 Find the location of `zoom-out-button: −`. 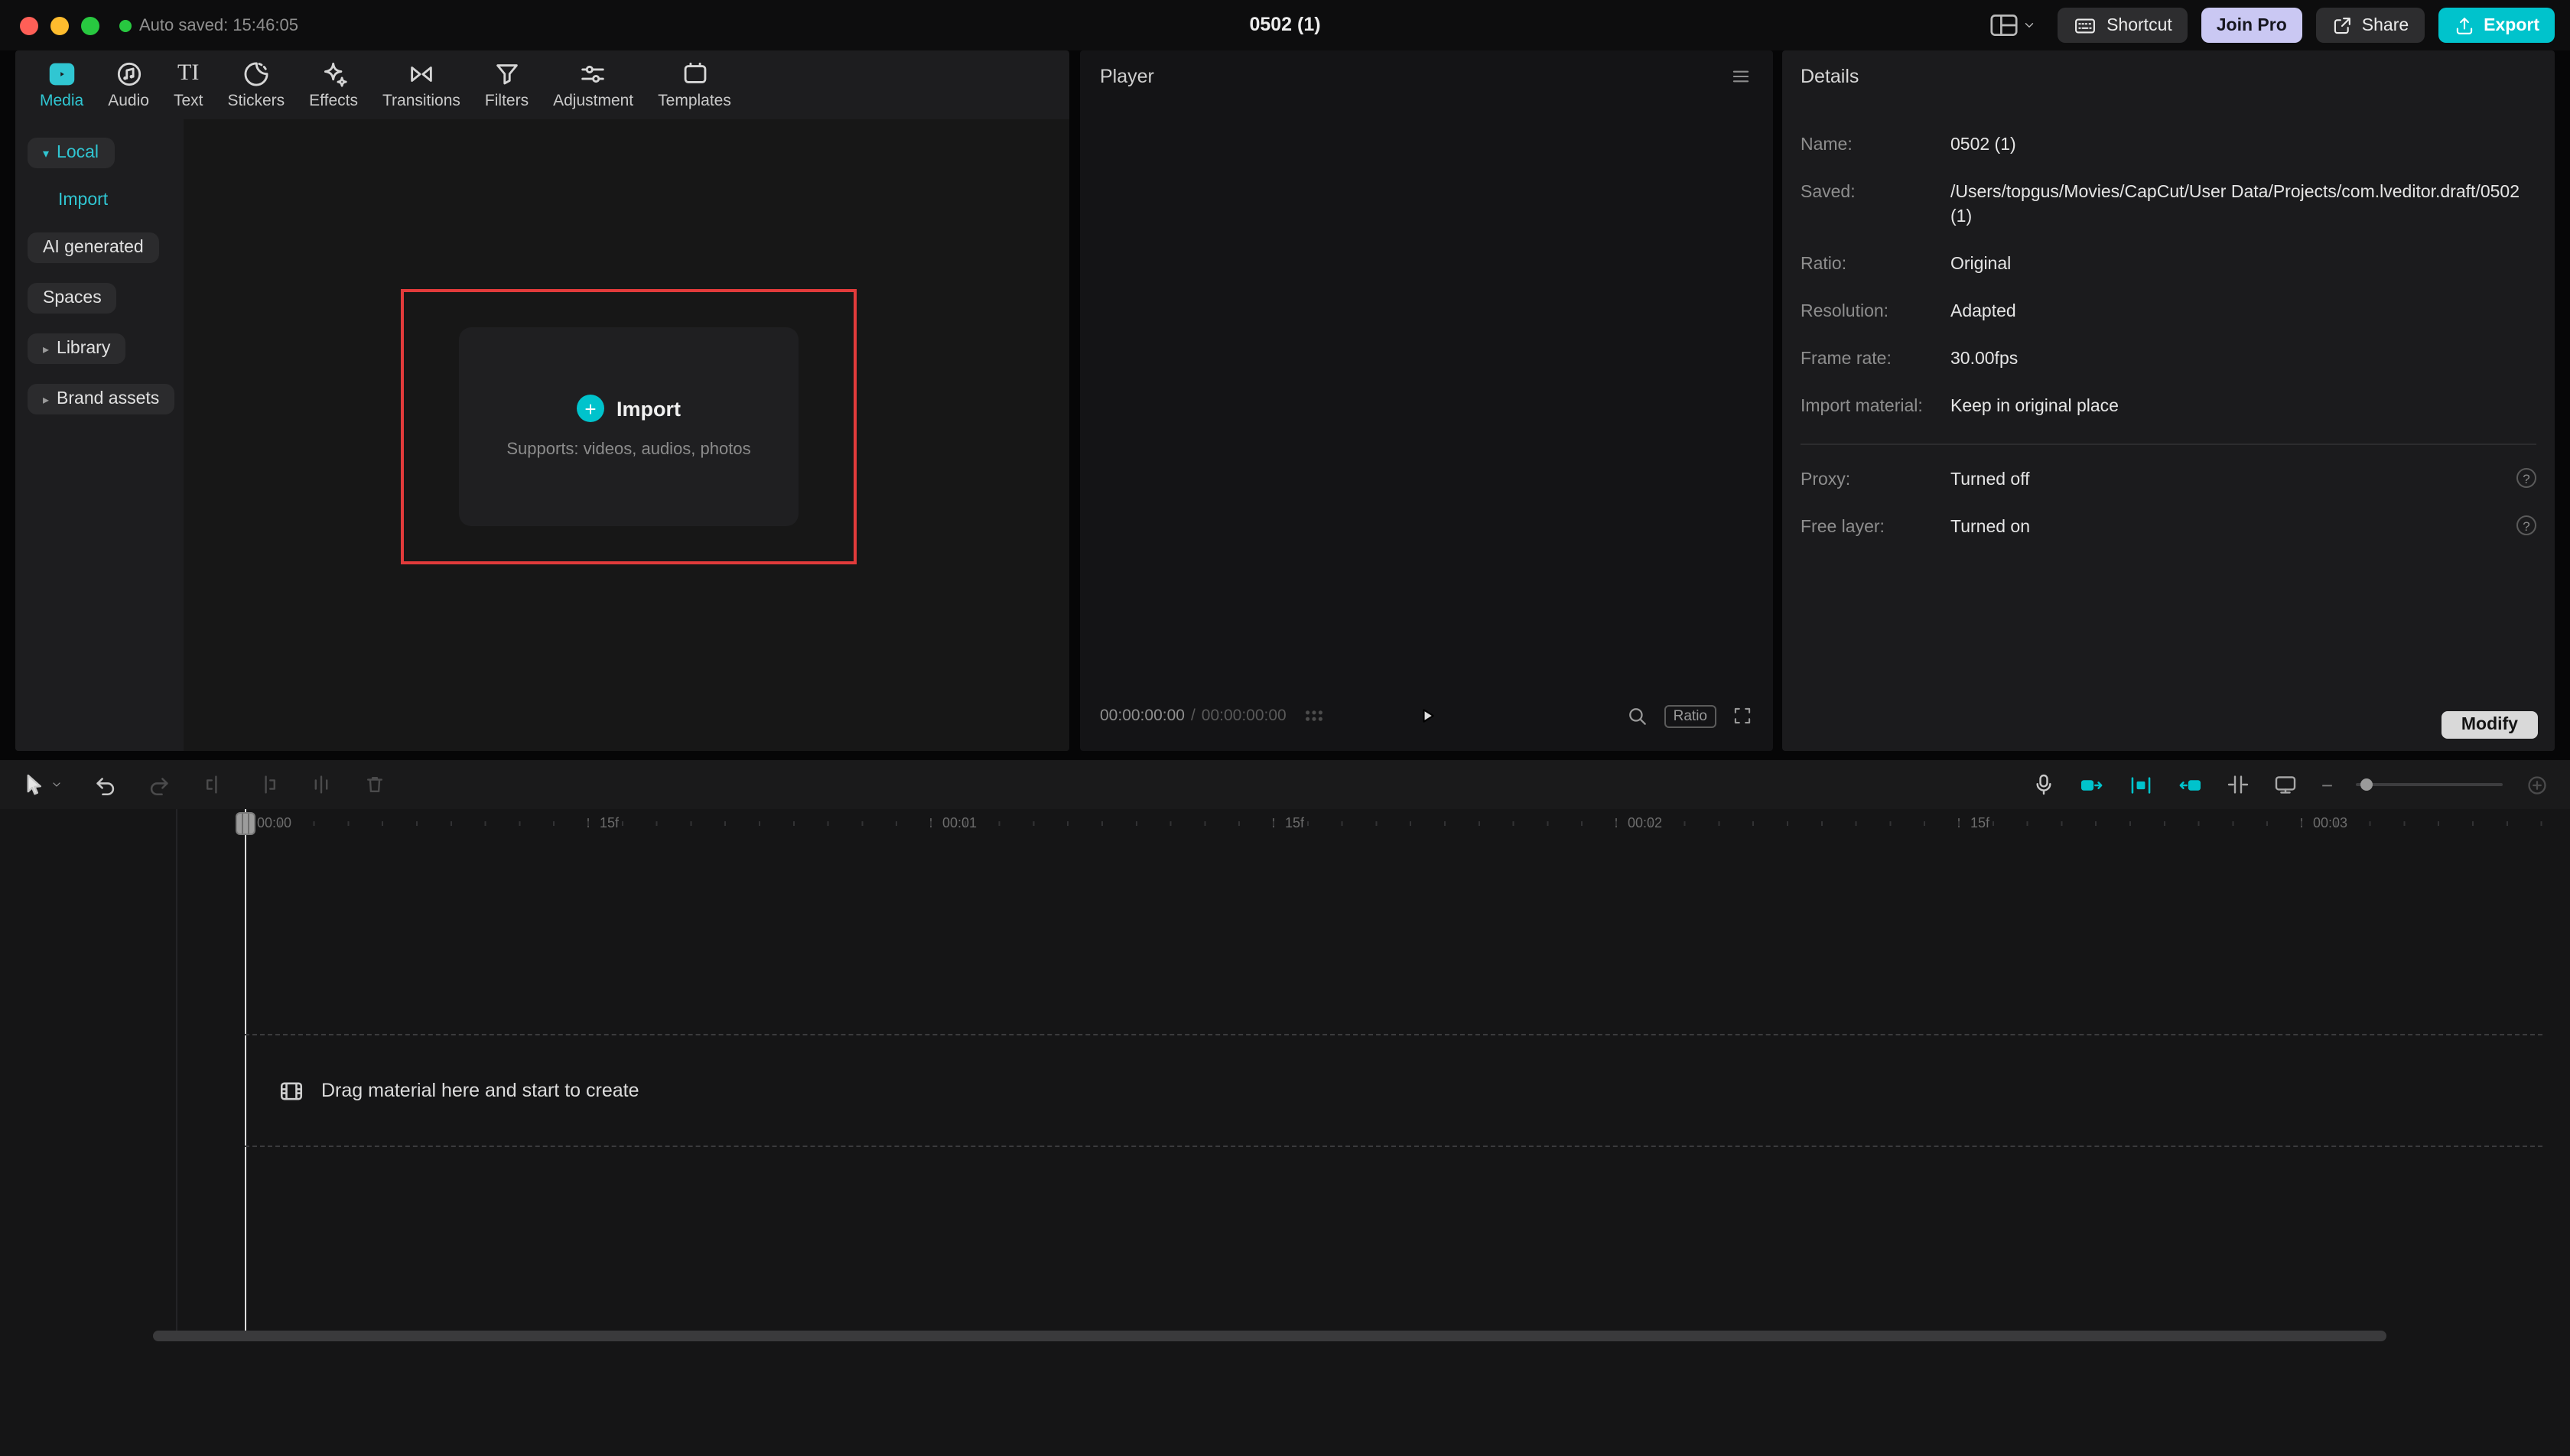

zoom-out-button: − is located at coordinates (2327, 785).